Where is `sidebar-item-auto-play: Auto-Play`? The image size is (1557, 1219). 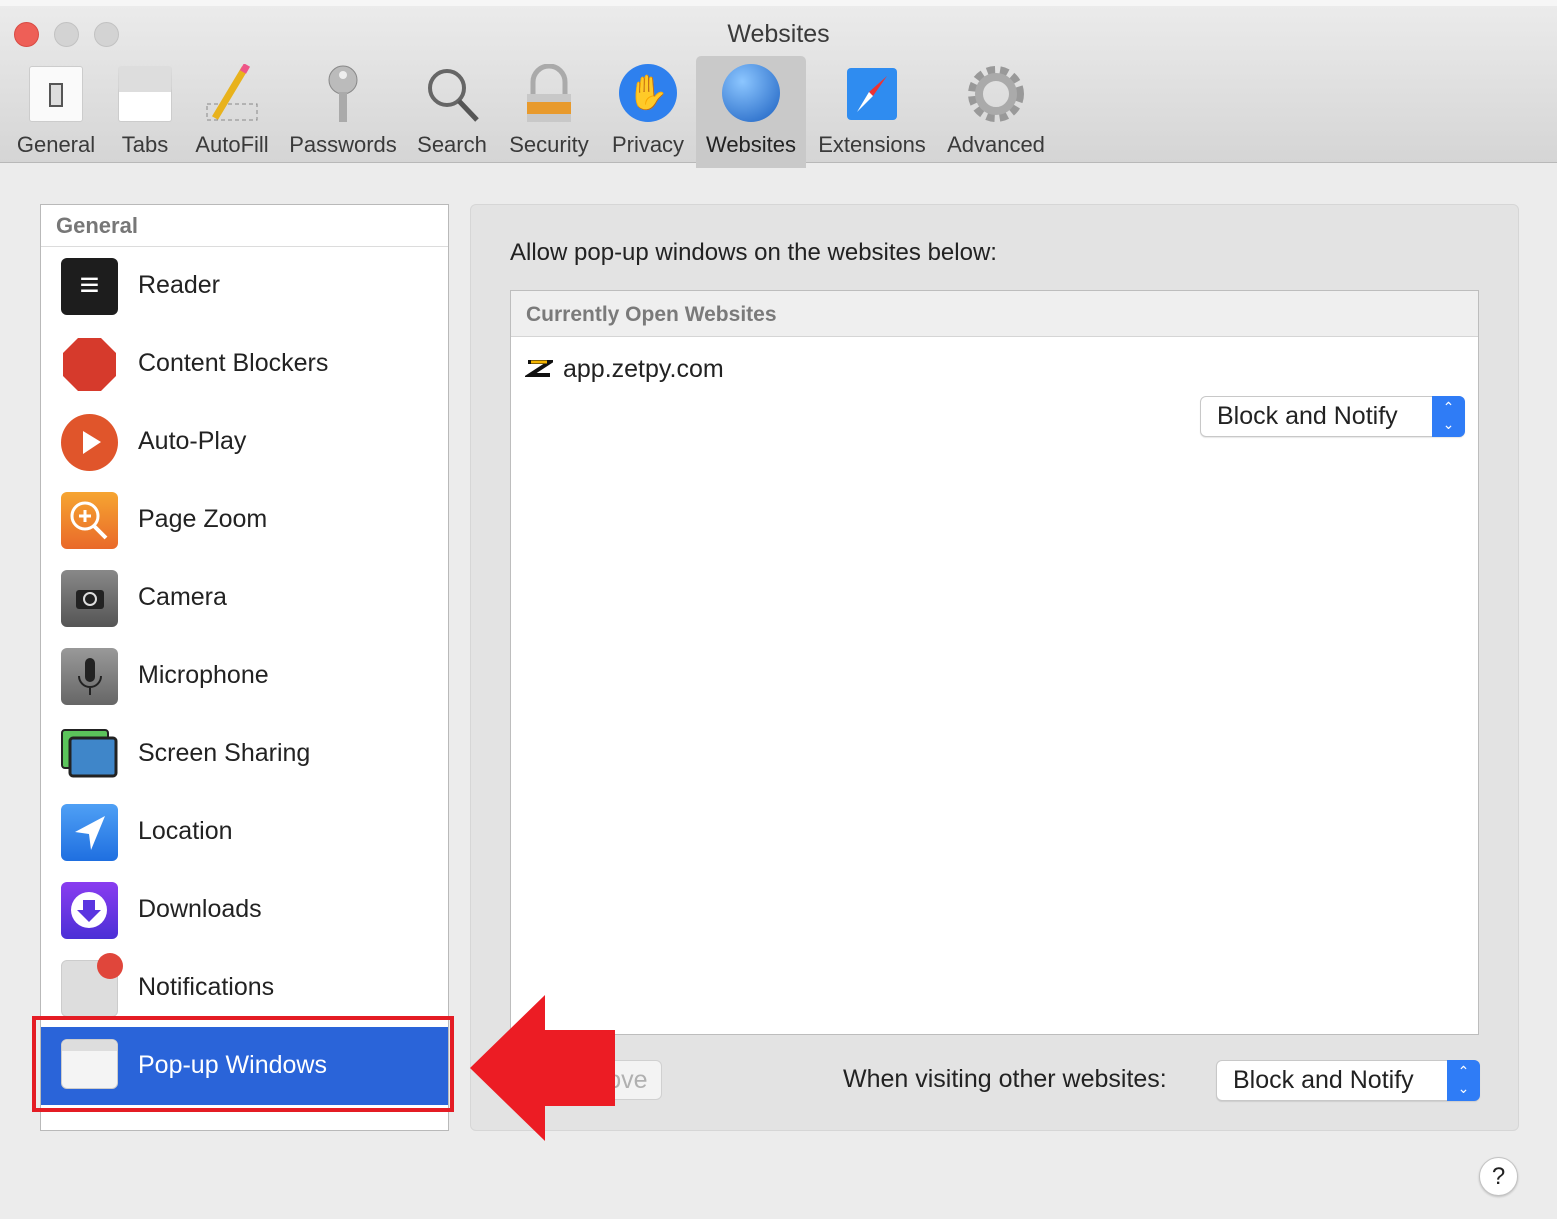
sidebar-item-auto-play: Auto-Play is located at coordinates (244, 442).